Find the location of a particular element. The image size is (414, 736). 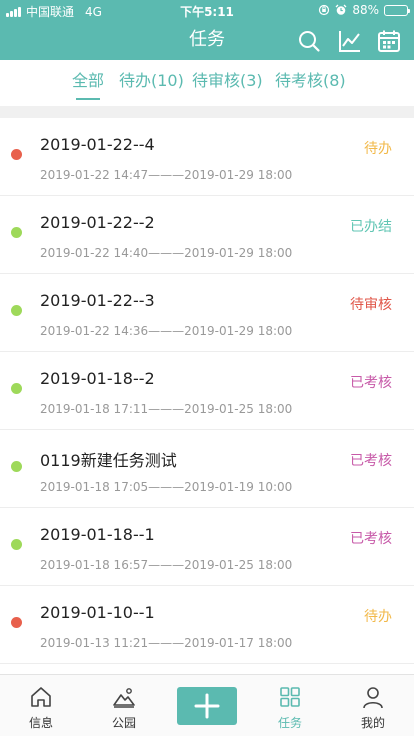

chart-icon is located at coordinates (350, 41).